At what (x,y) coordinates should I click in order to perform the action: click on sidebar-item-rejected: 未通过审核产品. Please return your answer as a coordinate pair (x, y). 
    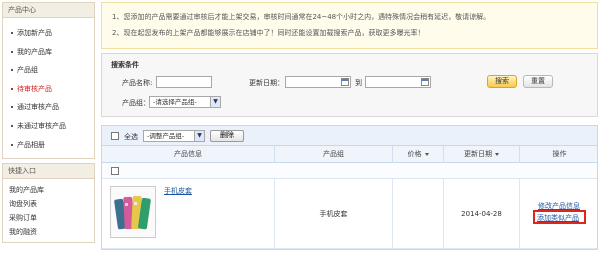
    Looking at the image, I should click on (48, 126).